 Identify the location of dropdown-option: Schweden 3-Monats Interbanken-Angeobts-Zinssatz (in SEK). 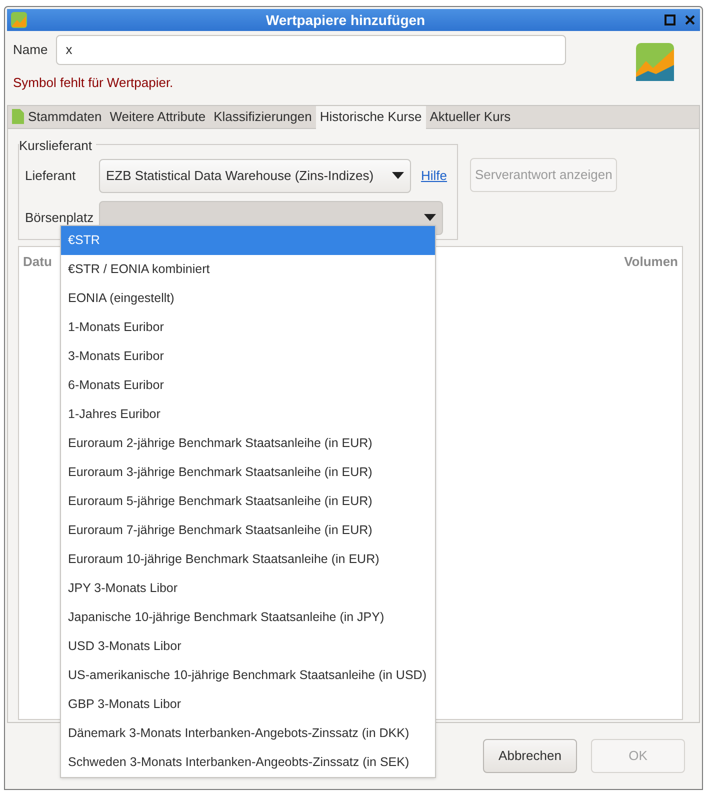
(248, 762).